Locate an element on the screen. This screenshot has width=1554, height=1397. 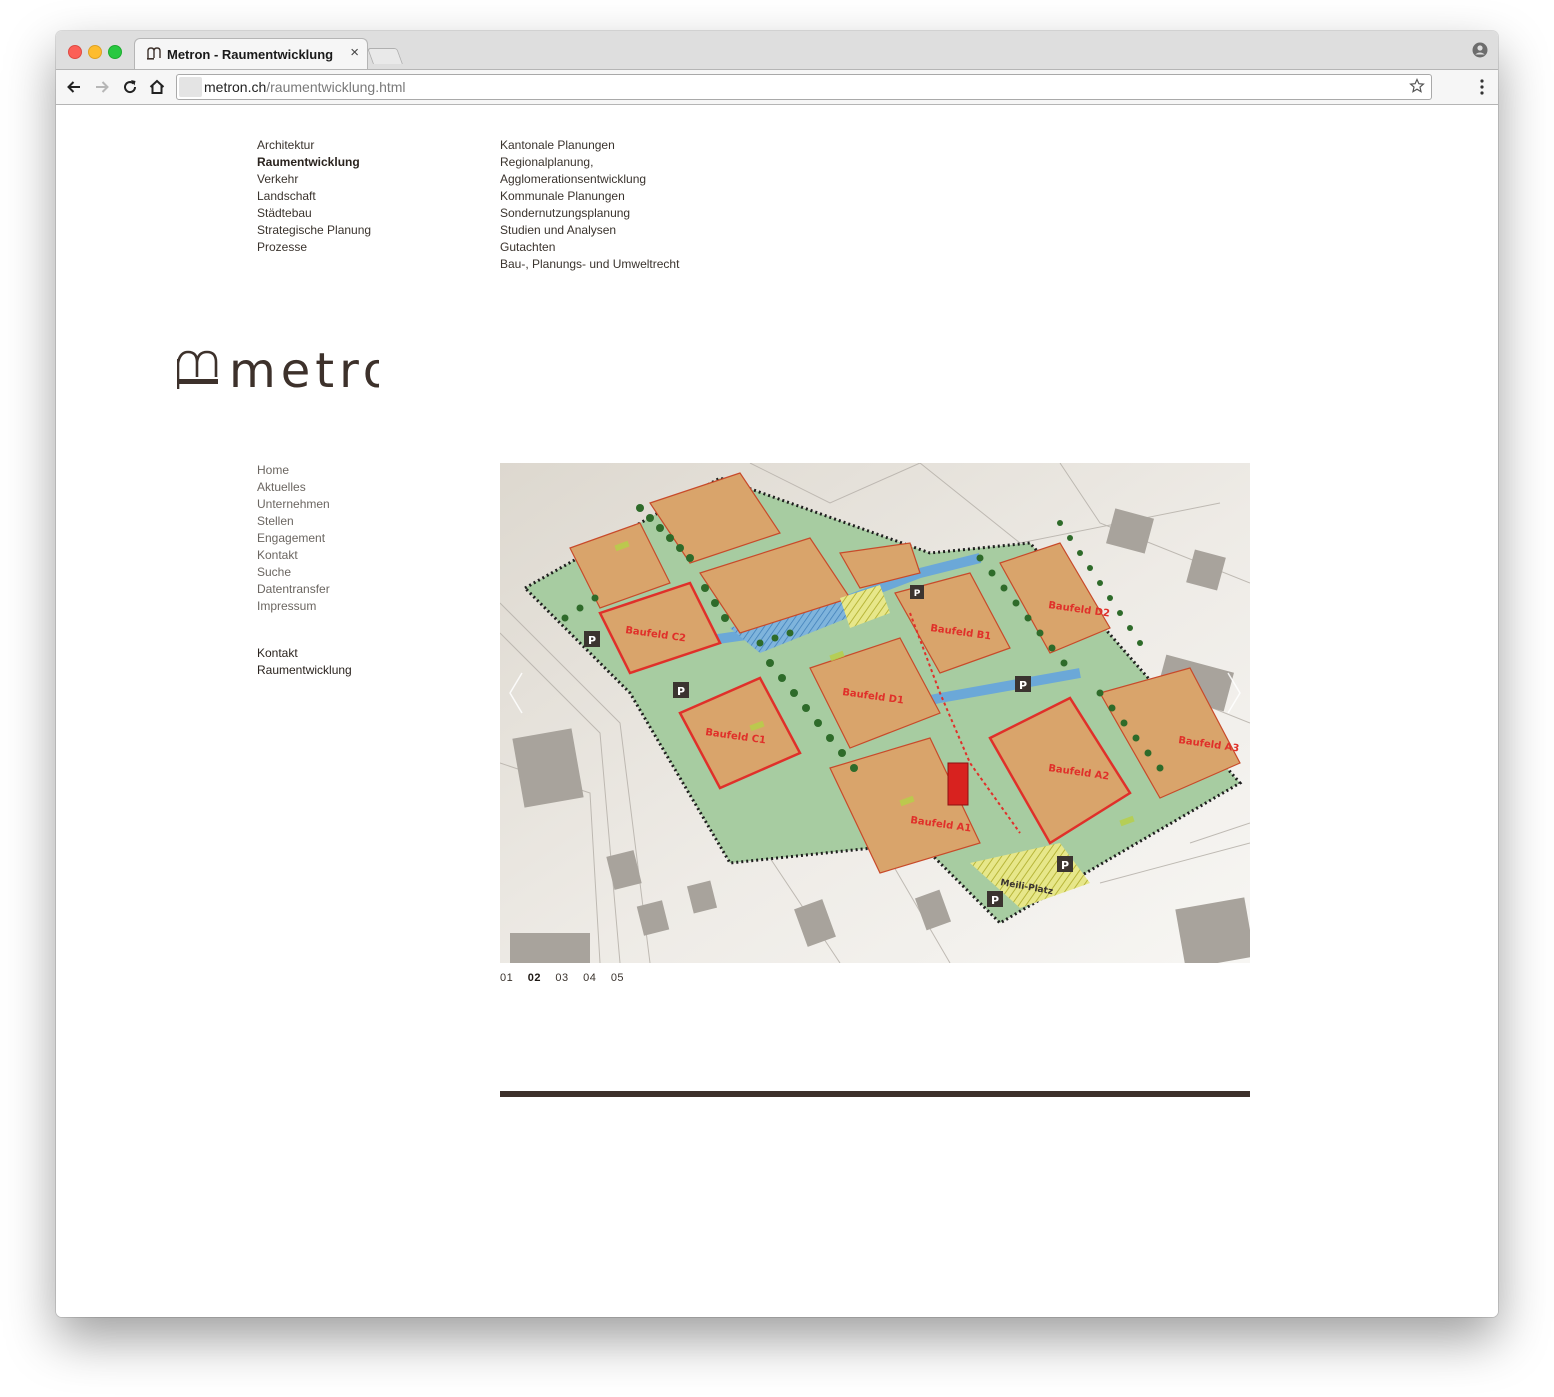
site-info-icon is located at coordinates (190, 87).